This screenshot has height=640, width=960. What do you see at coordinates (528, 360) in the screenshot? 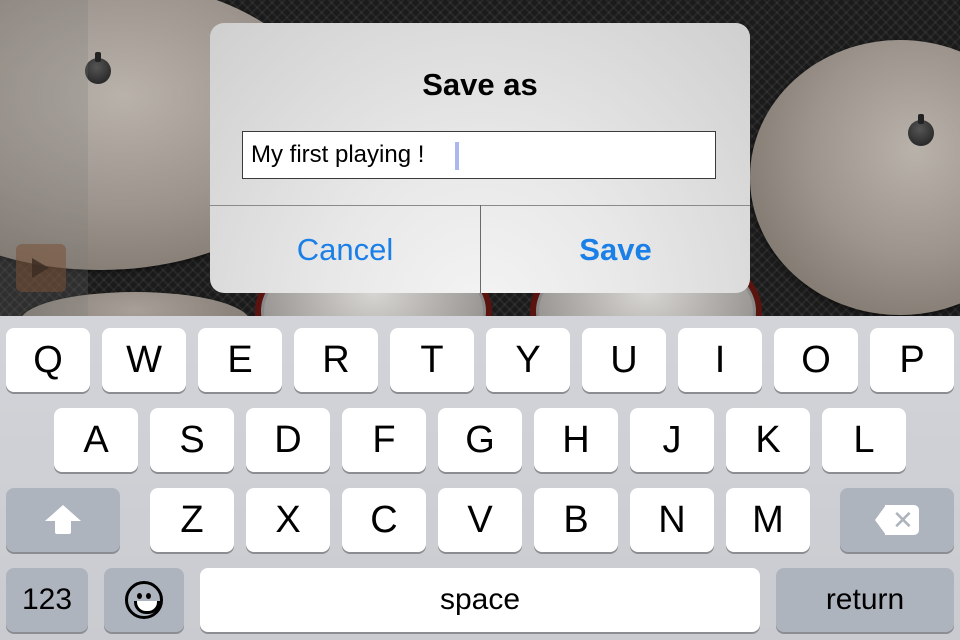
I see `key-y: Y` at bounding box center [528, 360].